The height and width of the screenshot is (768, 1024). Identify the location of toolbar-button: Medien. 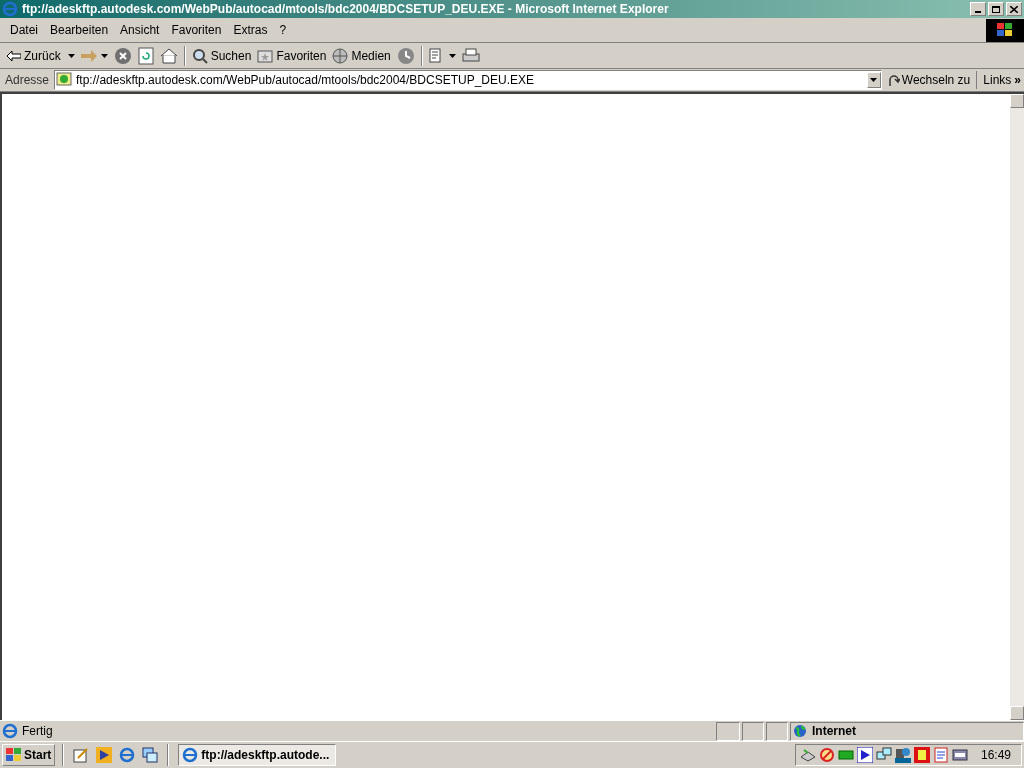
(361, 55).